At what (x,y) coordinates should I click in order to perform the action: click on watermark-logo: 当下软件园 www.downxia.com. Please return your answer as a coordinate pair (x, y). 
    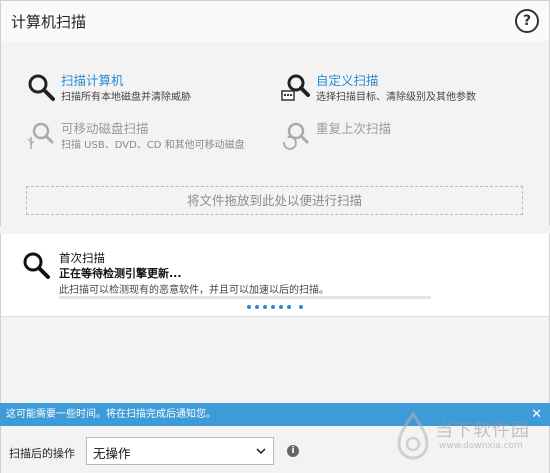
    Looking at the image, I should click on (470, 439).